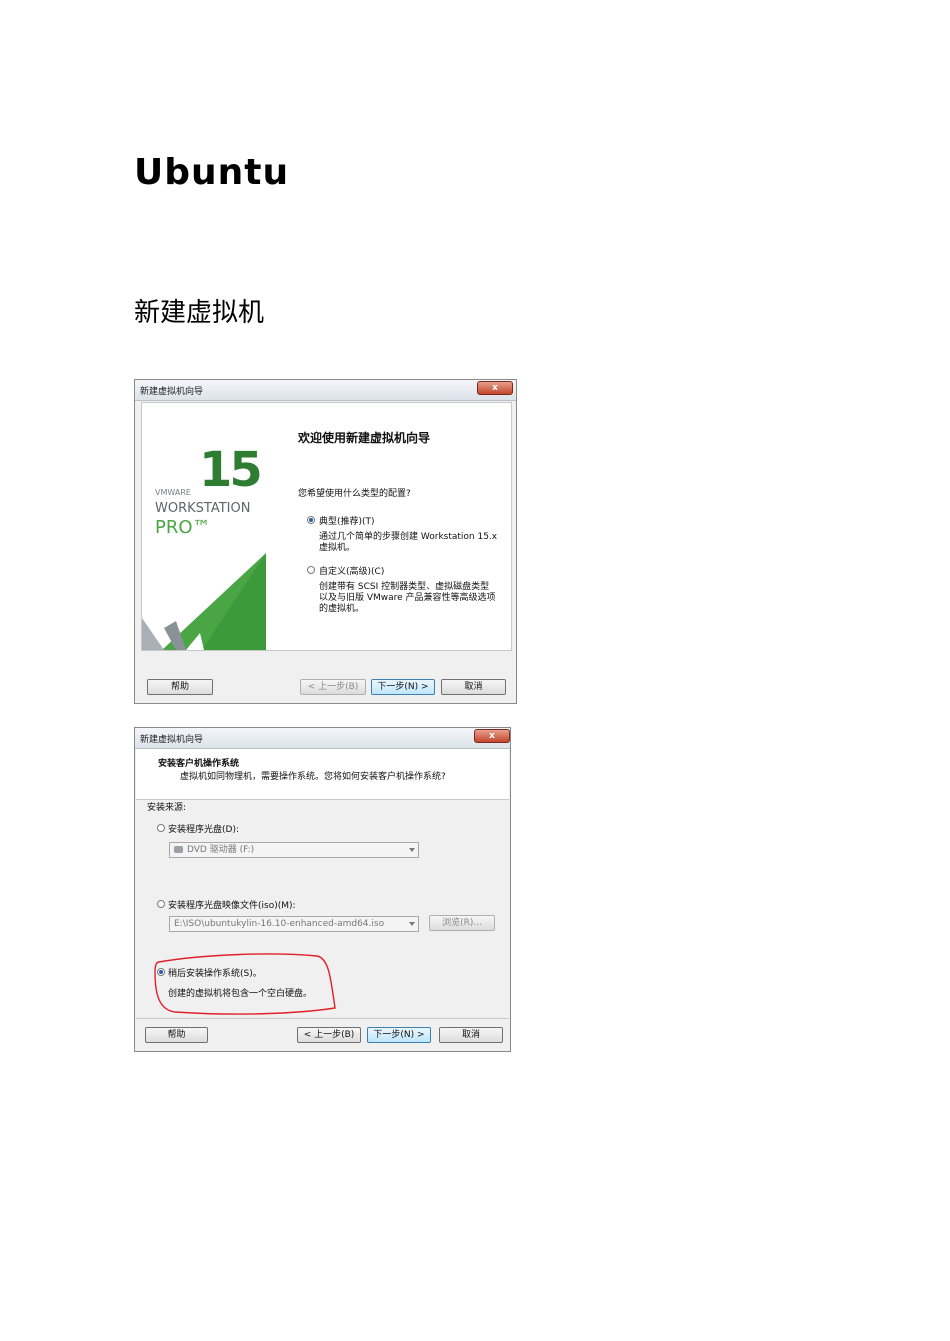 The width and height of the screenshot is (950, 1341). What do you see at coordinates (199, 313) in the screenshot?
I see `section-heading: 新建虚拟机` at bounding box center [199, 313].